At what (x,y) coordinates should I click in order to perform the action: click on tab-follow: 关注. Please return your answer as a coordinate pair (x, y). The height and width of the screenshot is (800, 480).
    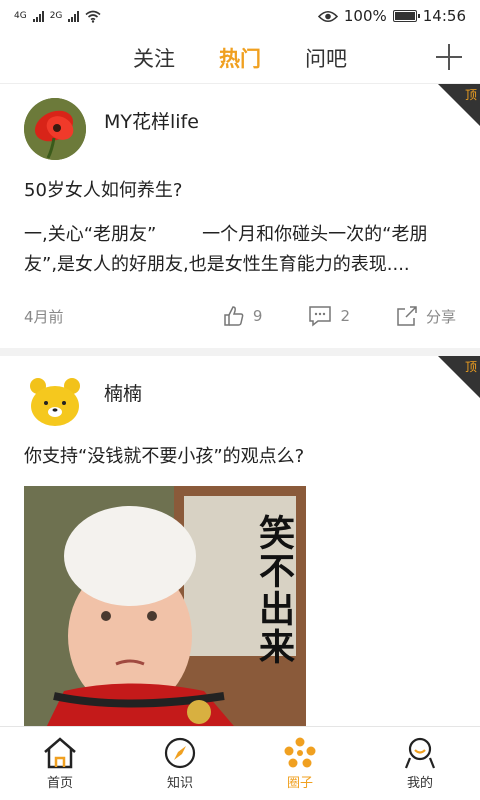
    Looking at the image, I should click on (154, 58).